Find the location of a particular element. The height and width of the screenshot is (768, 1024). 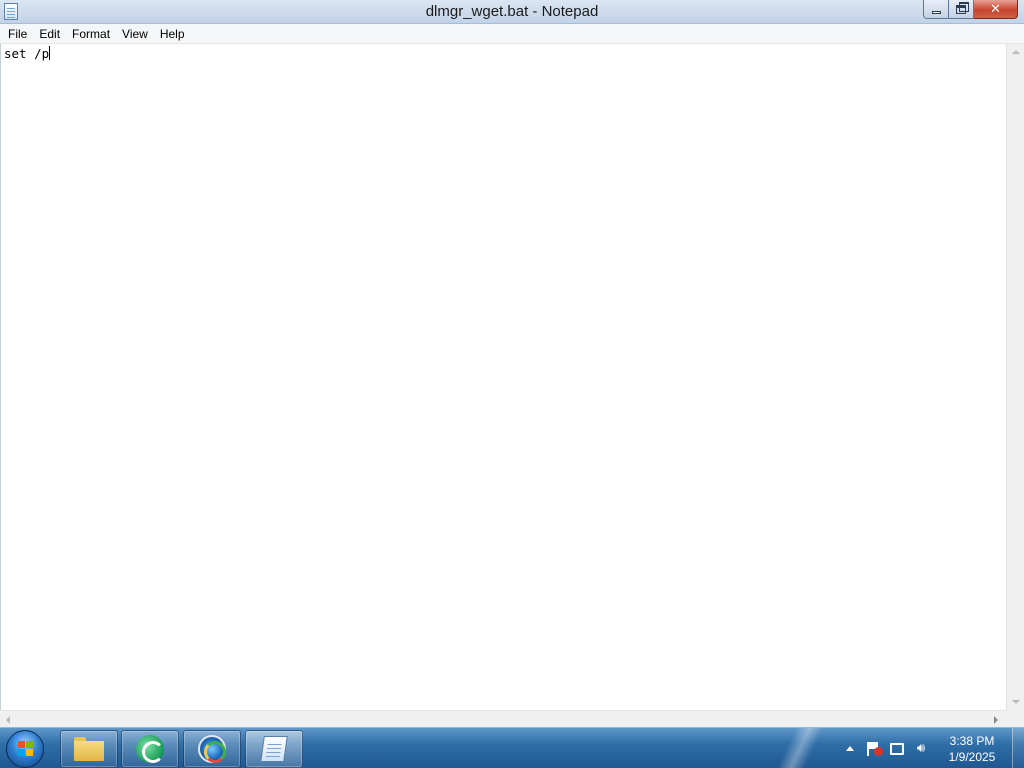

menu-view: View is located at coordinates (135, 34).